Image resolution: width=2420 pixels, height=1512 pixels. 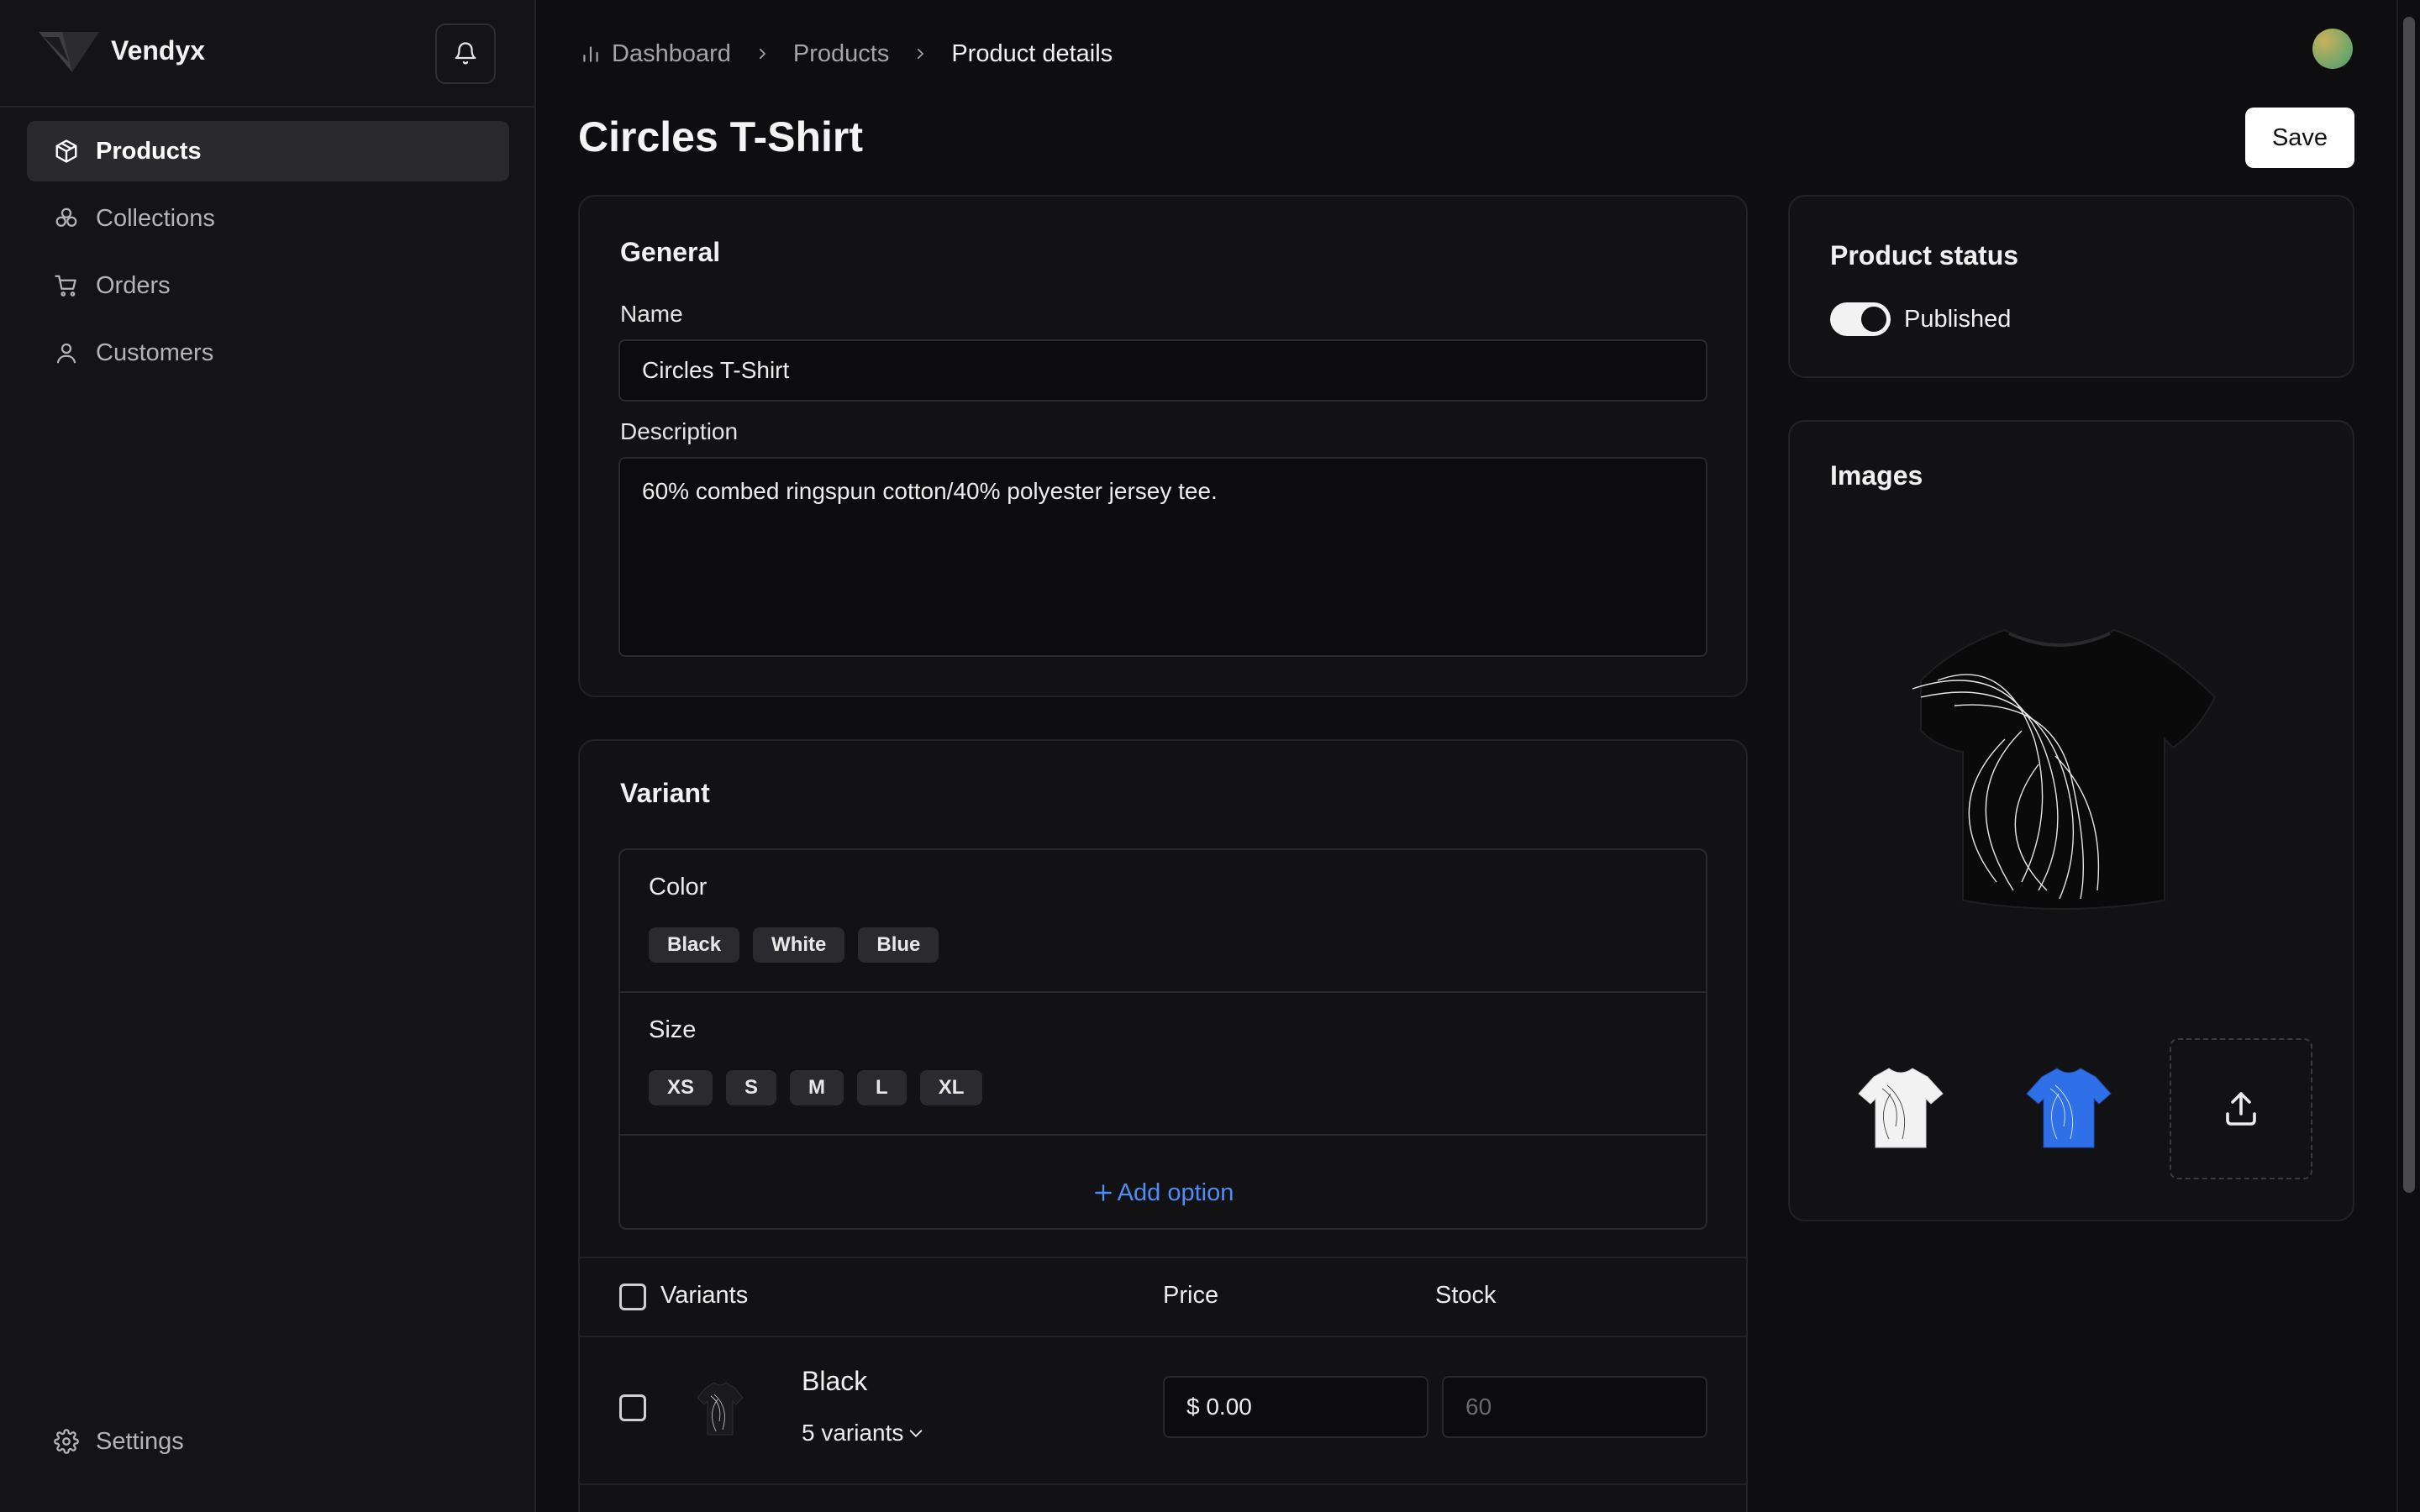 I want to click on stock-input: 60, so click(x=1574, y=1407).